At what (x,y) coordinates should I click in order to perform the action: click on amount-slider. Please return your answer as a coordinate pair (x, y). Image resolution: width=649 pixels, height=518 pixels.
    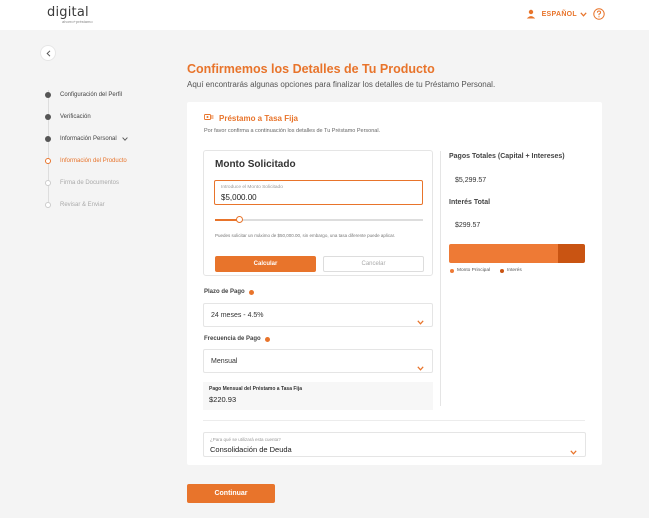
    Looking at the image, I should click on (319, 220).